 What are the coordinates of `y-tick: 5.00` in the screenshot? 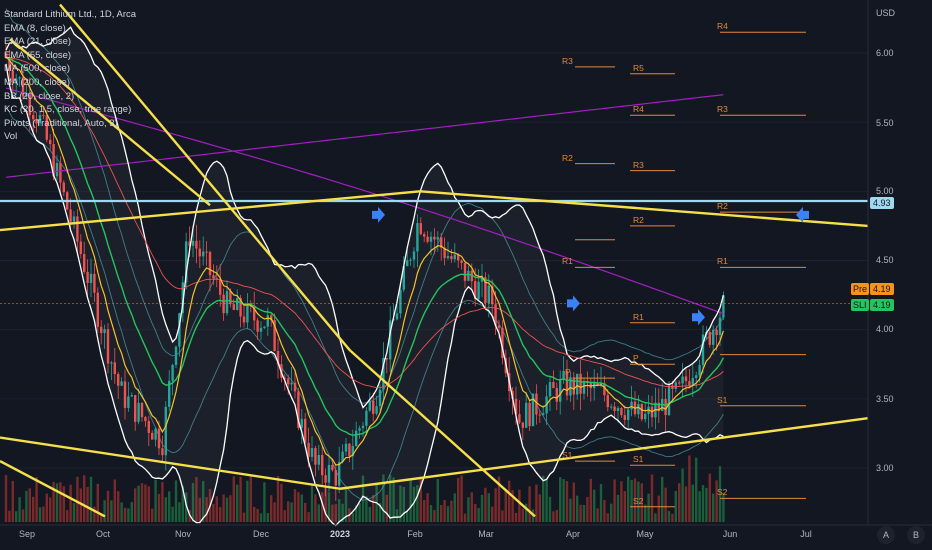 It's located at (885, 191).